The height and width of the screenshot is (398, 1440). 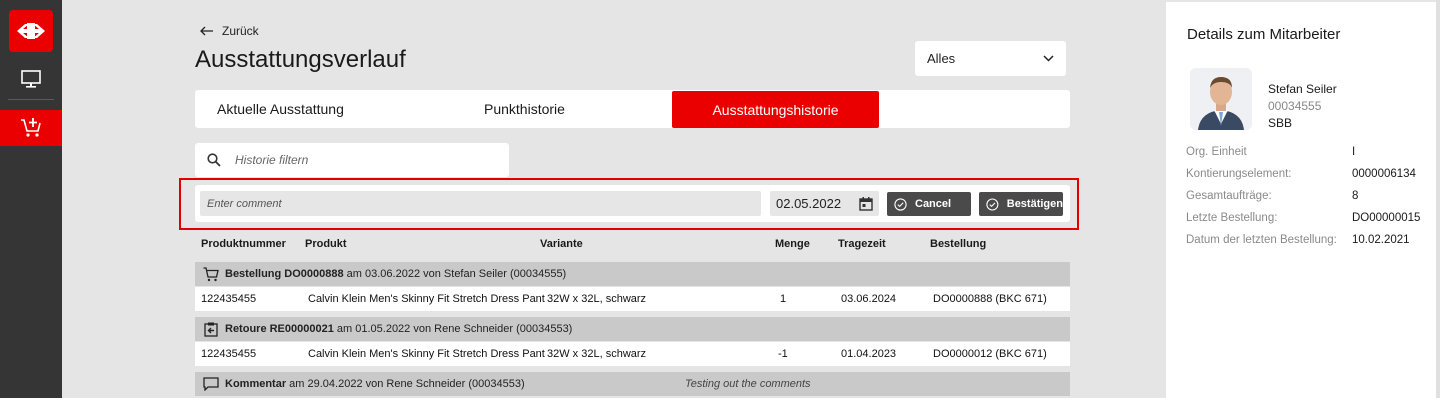 I want to click on tab-points-history: Punkthistorie, so click(x=524, y=109).